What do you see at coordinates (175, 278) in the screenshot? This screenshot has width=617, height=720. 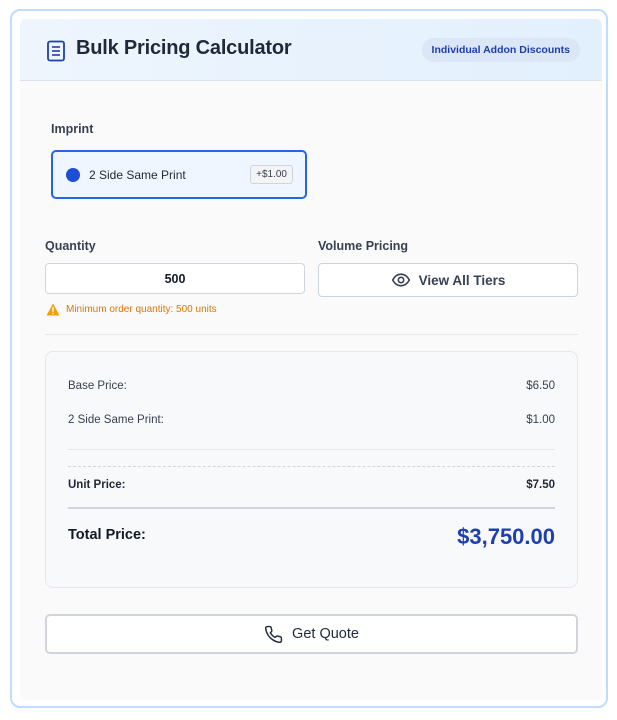 I see `quantity-input` at bounding box center [175, 278].